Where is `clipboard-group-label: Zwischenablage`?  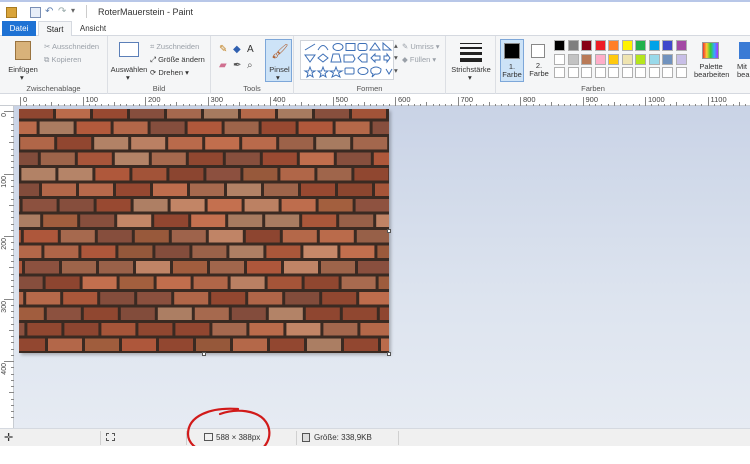 clipboard-group-label: Zwischenablage is located at coordinates (53, 88).